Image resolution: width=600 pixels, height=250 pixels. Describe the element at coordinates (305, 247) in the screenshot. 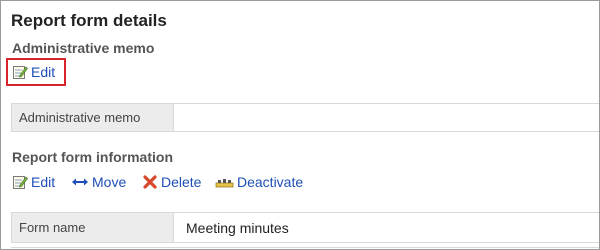

I see `table-divider` at that location.